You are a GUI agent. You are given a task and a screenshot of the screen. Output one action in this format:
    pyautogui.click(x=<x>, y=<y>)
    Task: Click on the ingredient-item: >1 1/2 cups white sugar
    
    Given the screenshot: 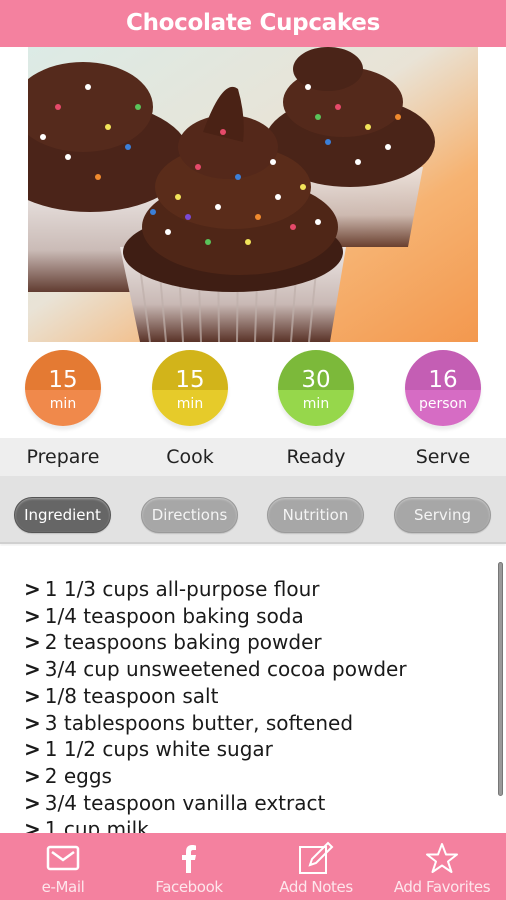 What is the action you would take?
    pyautogui.click(x=215, y=749)
    